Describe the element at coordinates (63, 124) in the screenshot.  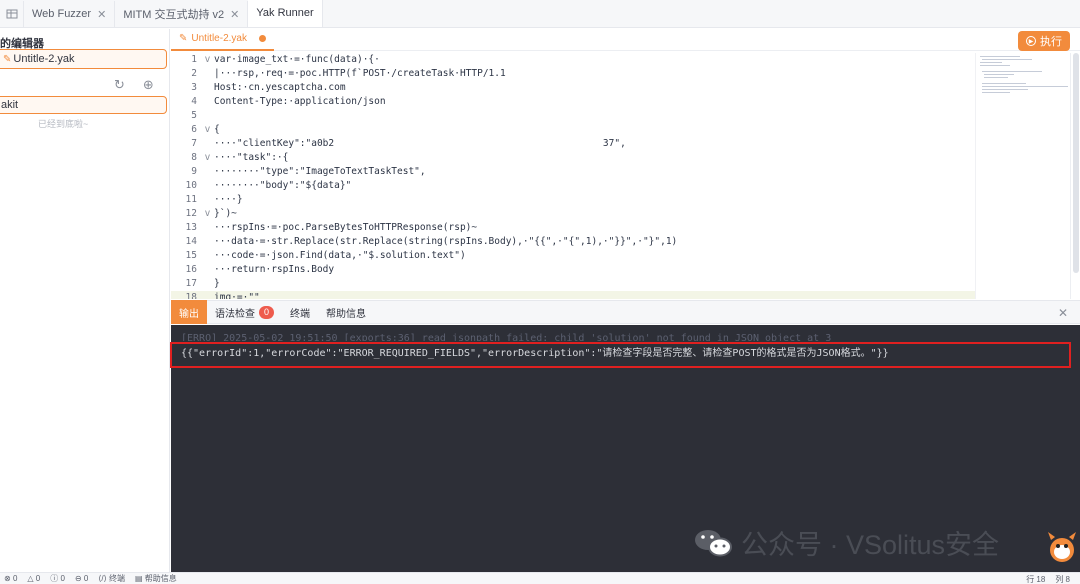
I see `end-of-list-hint: 已经到底啦~` at that location.